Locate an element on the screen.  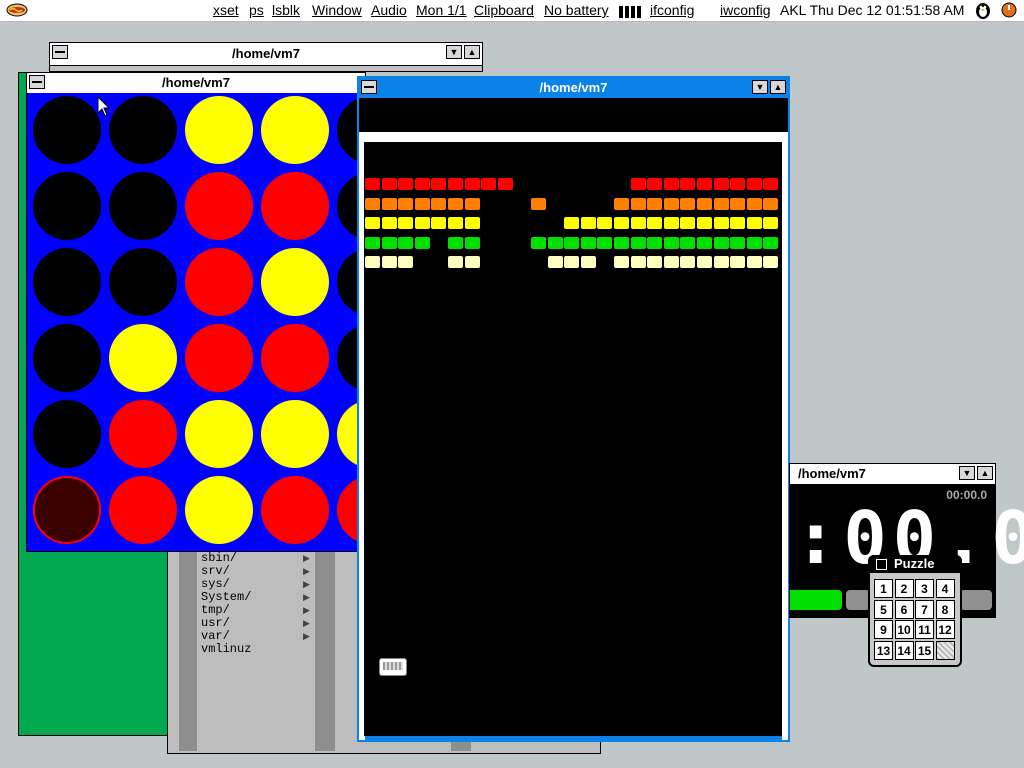
menu-iwconfig: iwconfig is located at coordinates (745, 10).